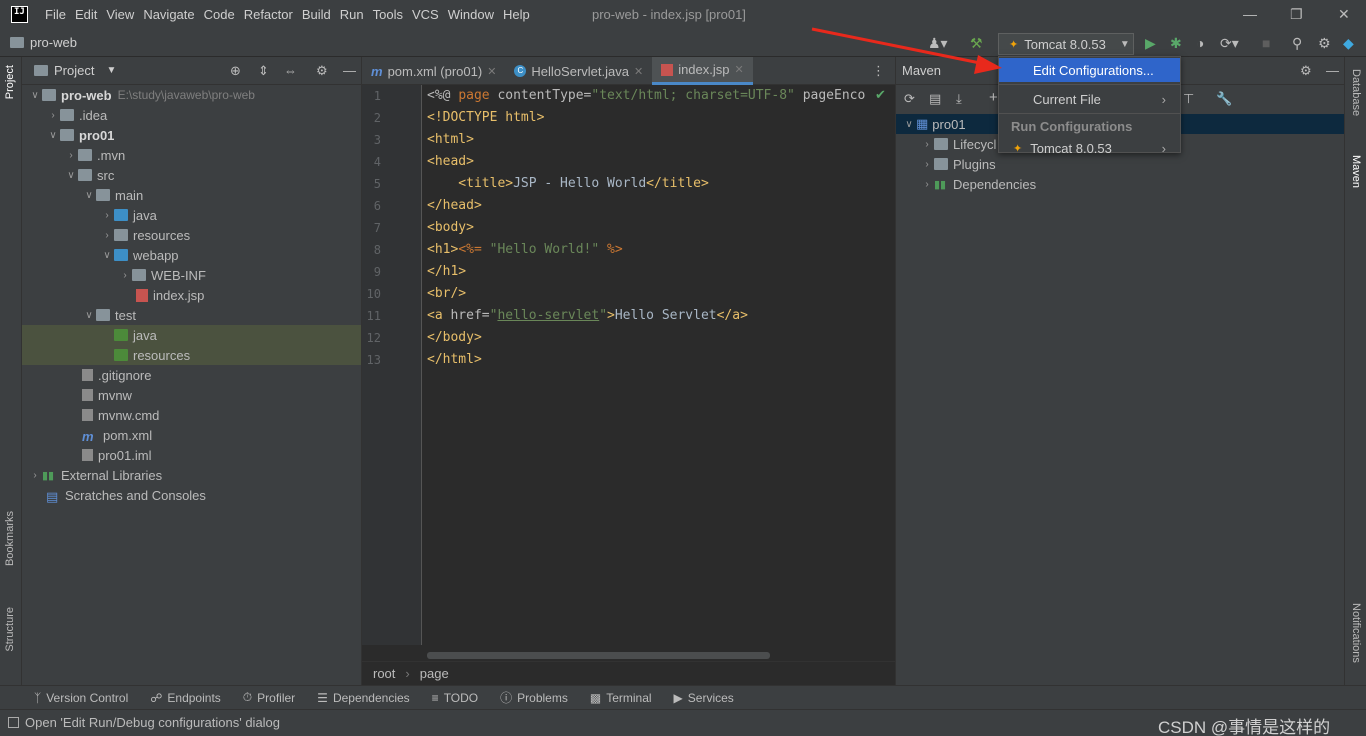 The image size is (1366, 736). I want to click on chevron-down-icon: ▼, so click(111, 70).